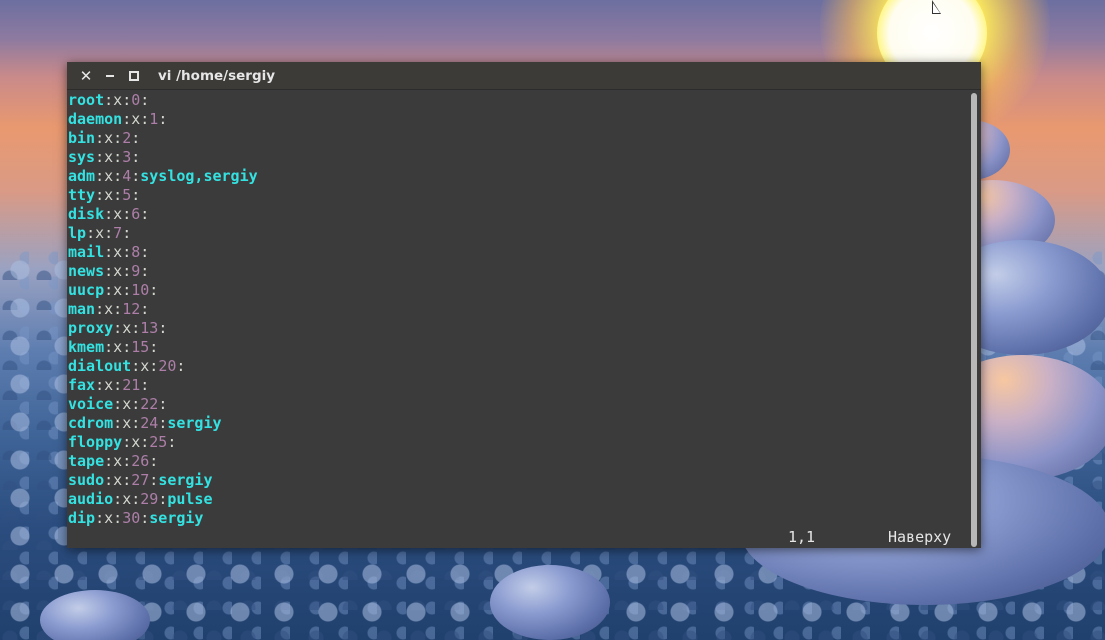  I want to click on file-line: disk:x:6:, so click(163, 214).